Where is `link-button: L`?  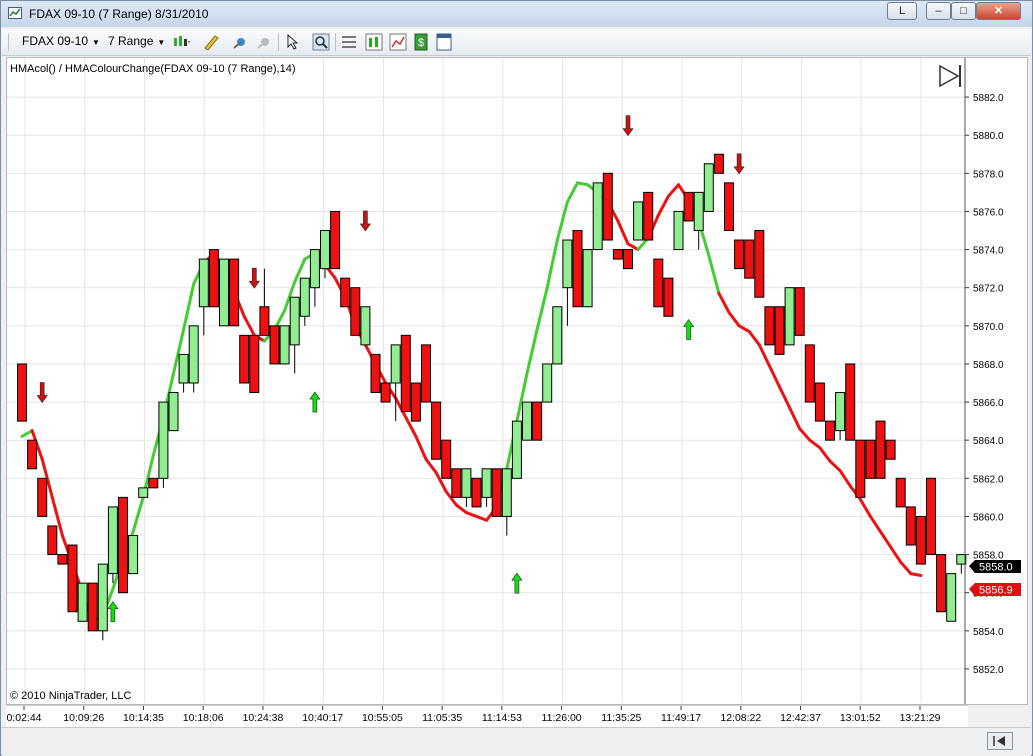
link-button: L is located at coordinates (902, 11).